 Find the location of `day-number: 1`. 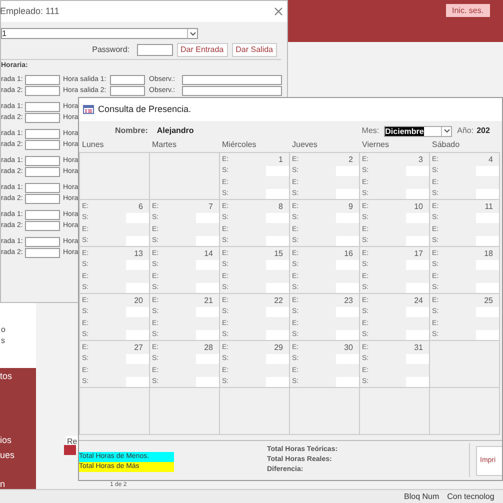

day-number: 1 is located at coordinates (280, 159).